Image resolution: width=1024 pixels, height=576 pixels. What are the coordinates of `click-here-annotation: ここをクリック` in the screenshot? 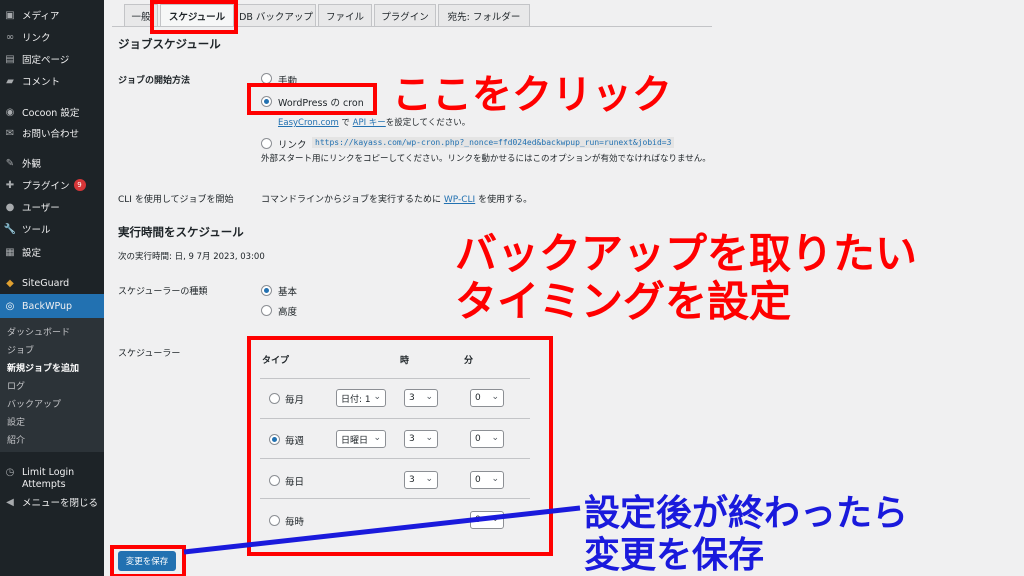 It's located at (532, 95).